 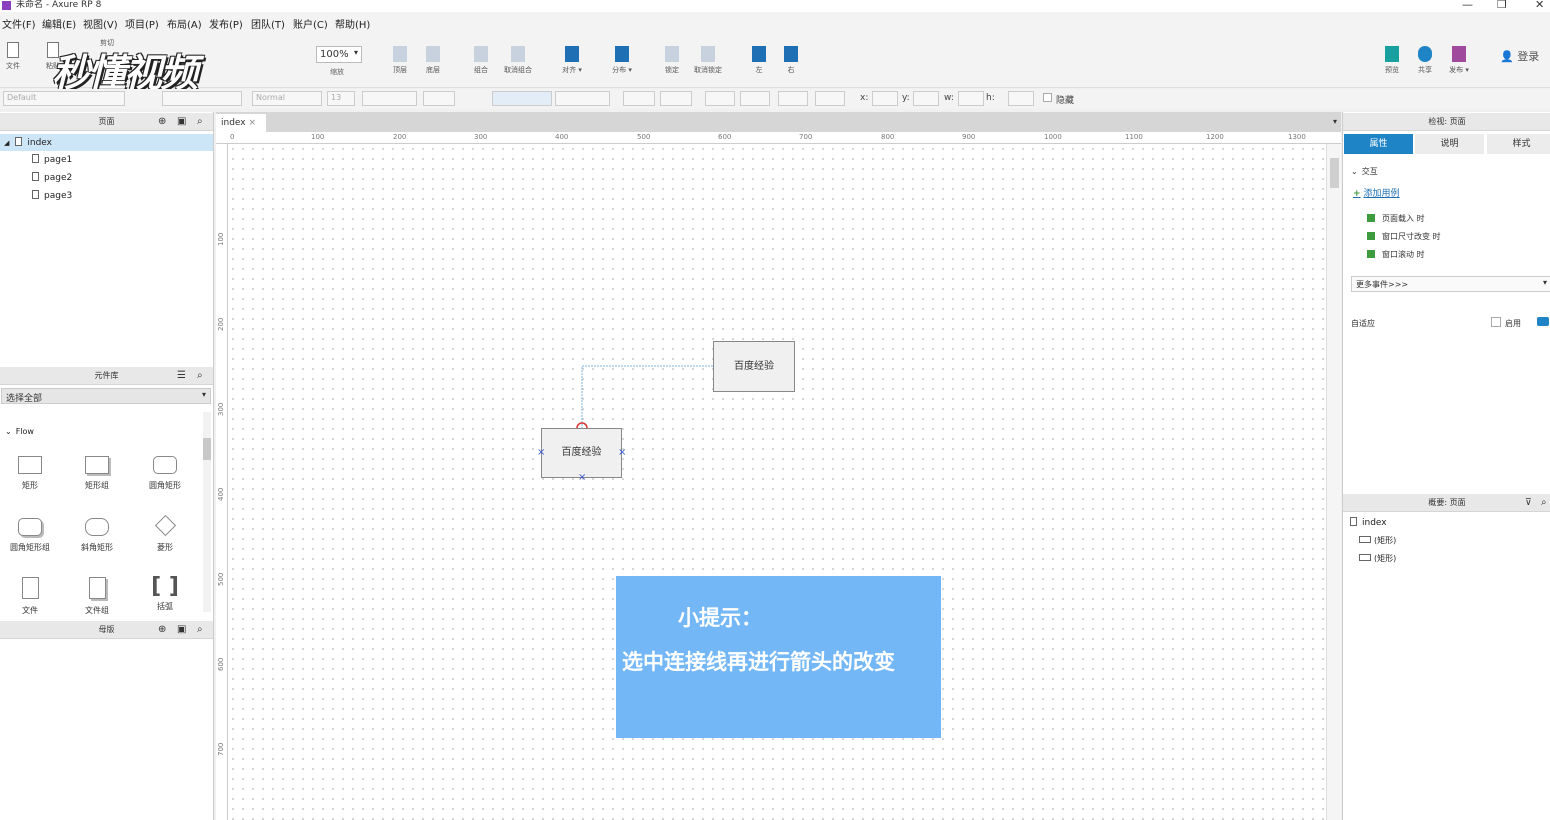 What do you see at coordinates (1513, 323) in the screenshot?
I see `enable-label: 启用` at bounding box center [1513, 323].